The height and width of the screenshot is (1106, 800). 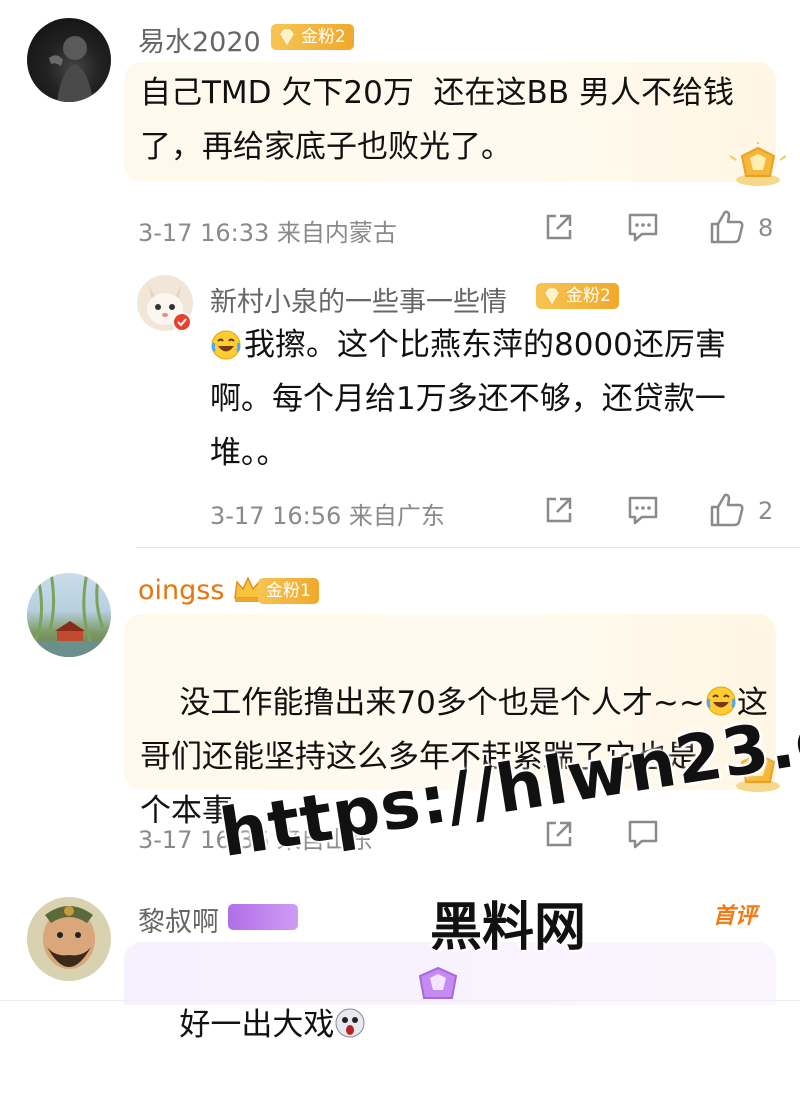 I want to click on badge-label: 金粉1, so click(x=288, y=591).